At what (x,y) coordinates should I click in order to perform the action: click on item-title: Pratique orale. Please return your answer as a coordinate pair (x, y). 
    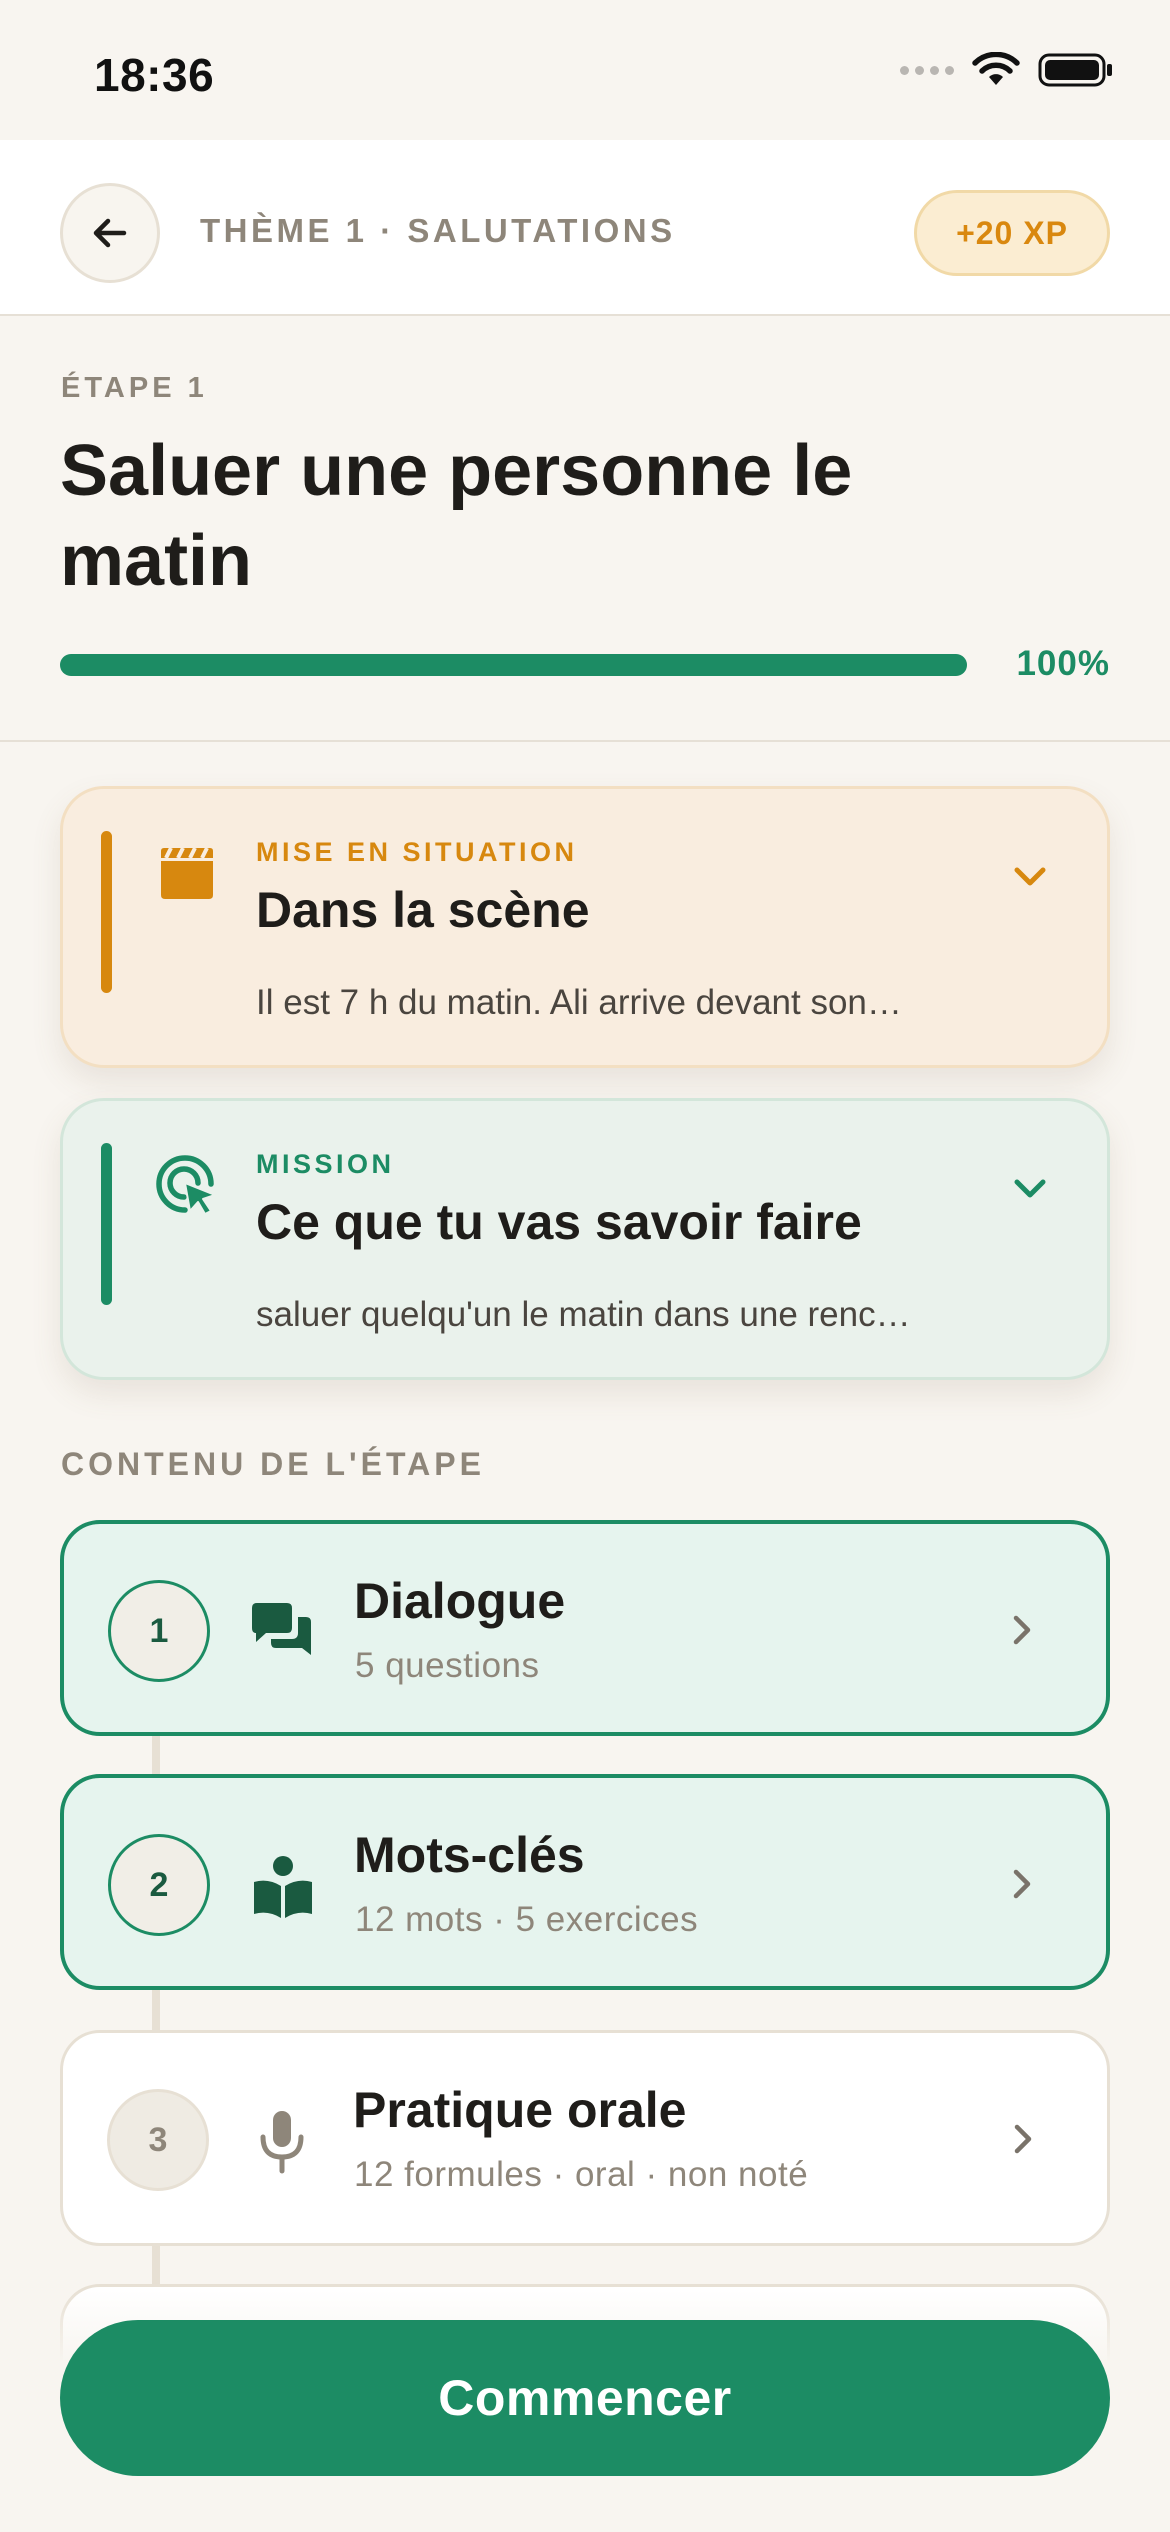
    Looking at the image, I should click on (520, 2110).